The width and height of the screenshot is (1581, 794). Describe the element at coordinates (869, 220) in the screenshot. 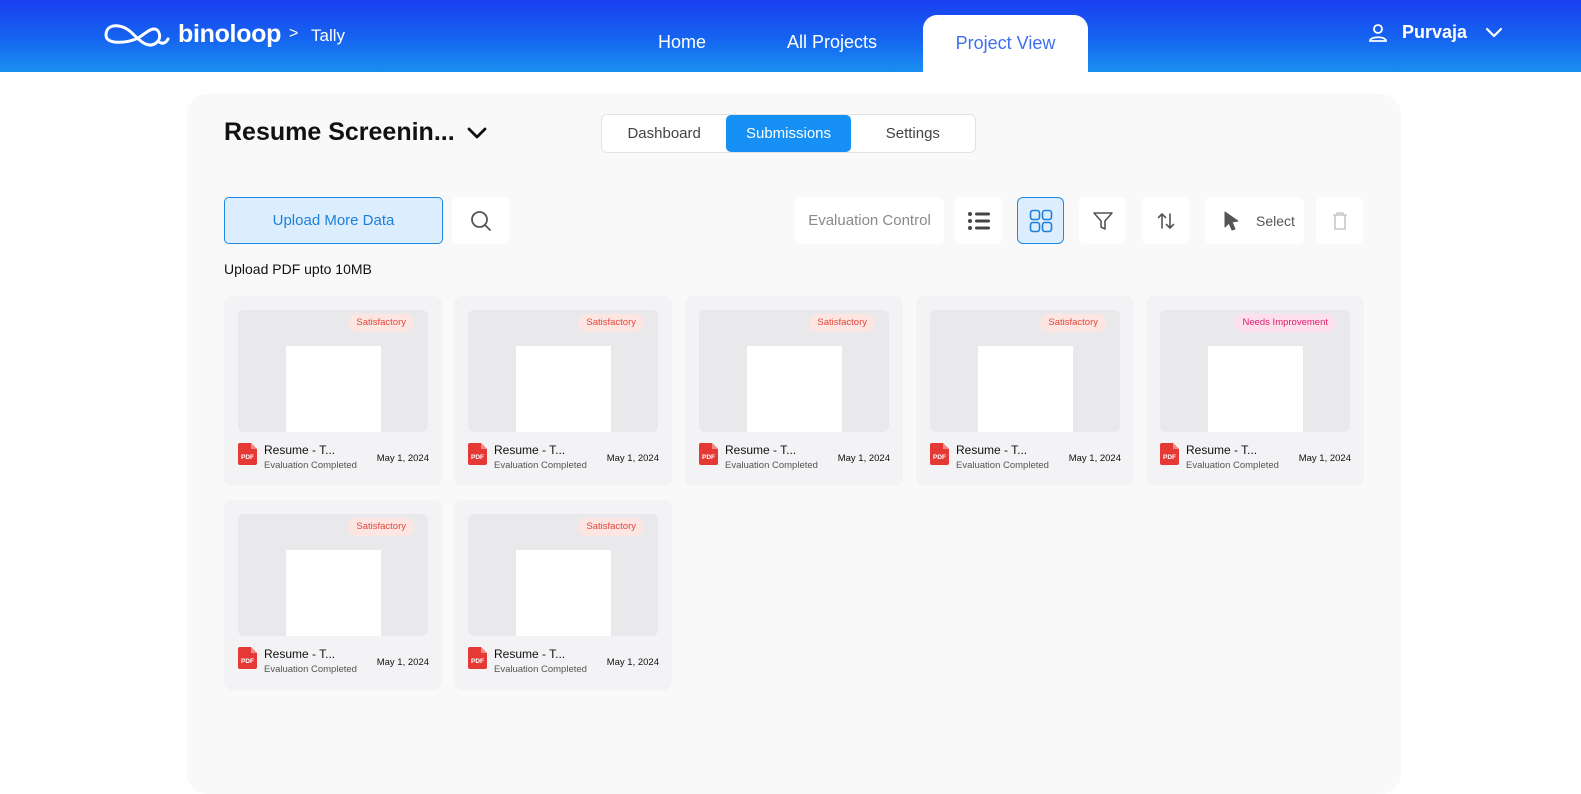

I see `evaluation-control-button: Evaluation Control` at that location.